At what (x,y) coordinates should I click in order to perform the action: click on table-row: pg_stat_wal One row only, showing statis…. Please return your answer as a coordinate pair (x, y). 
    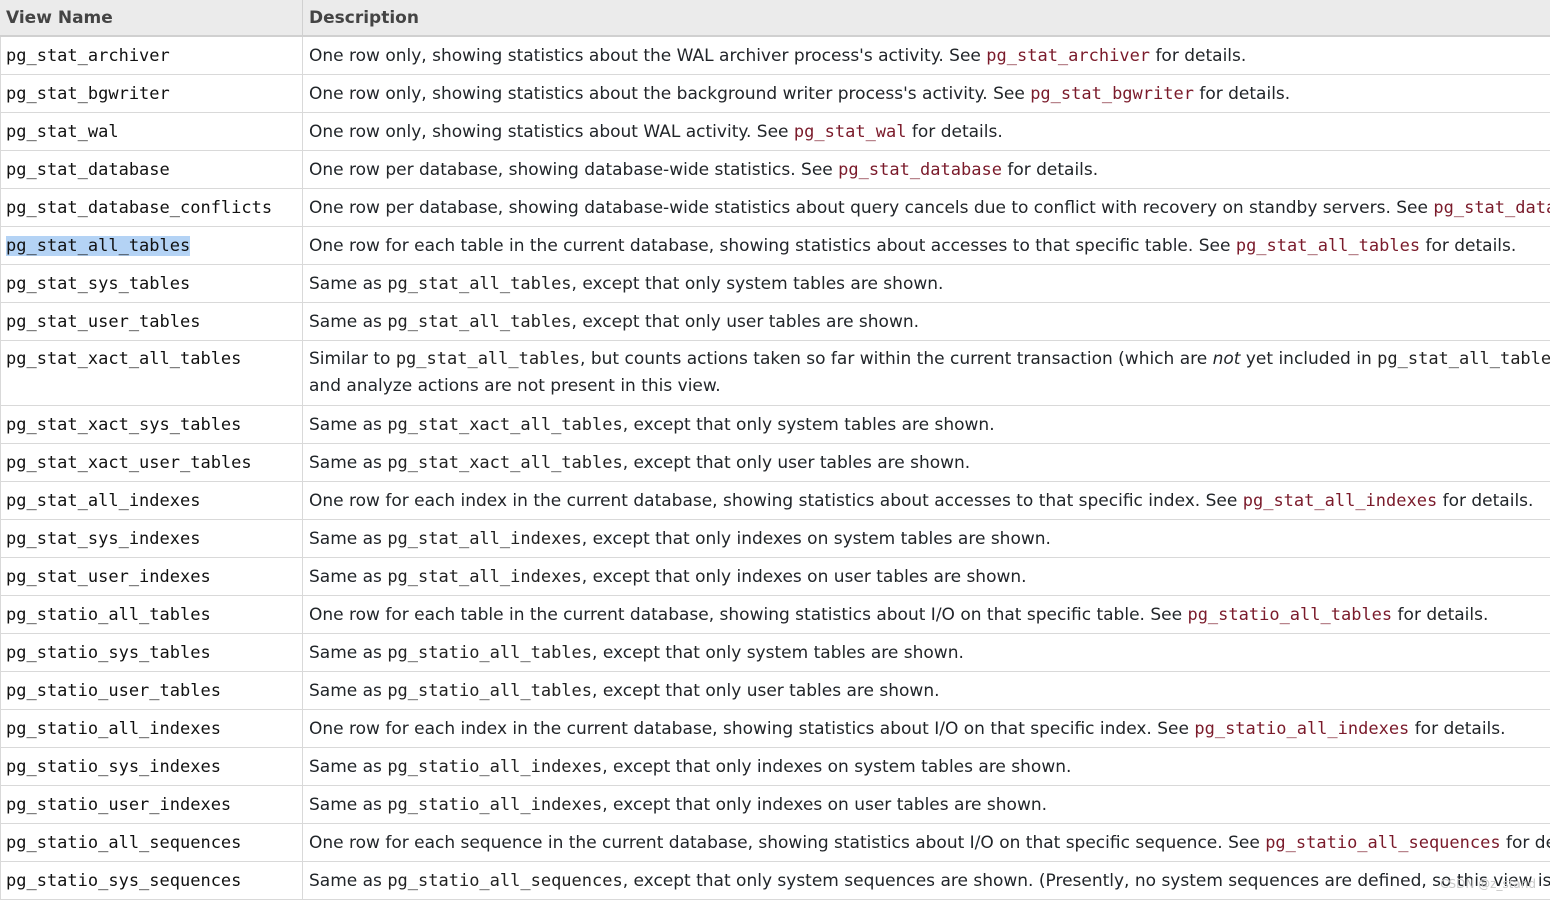
    Looking at the image, I should click on (775, 132).